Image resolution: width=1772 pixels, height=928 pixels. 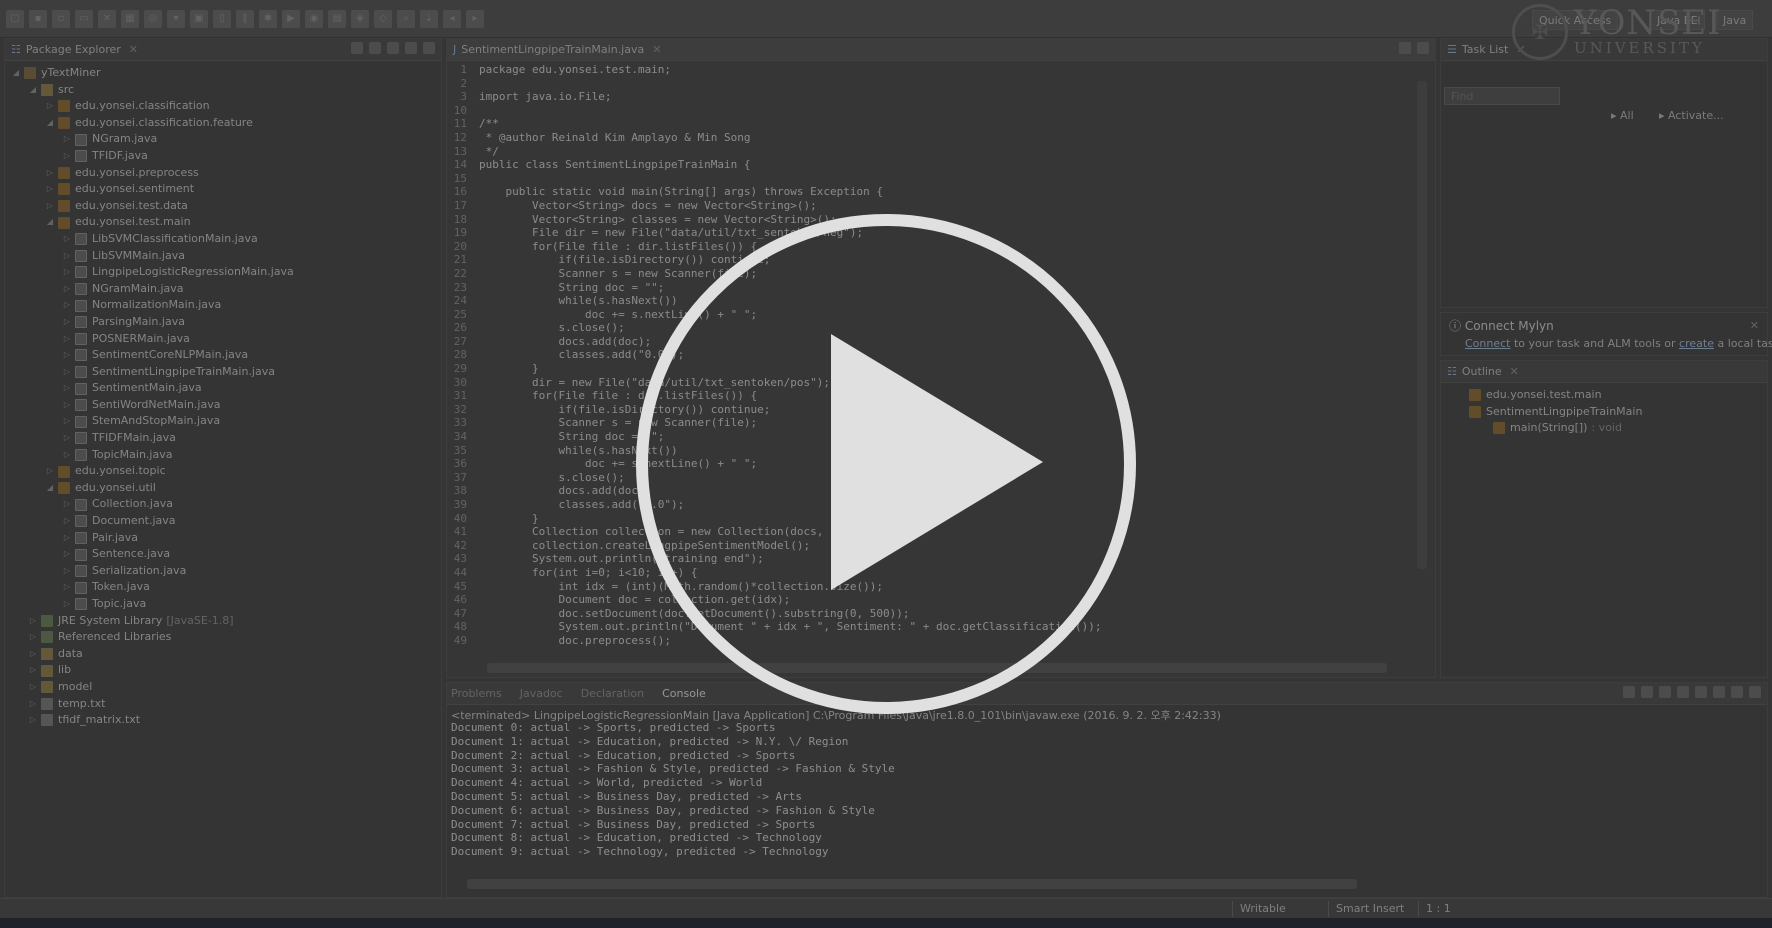 What do you see at coordinates (937, 462) in the screenshot?
I see `play-icon` at bounding box center [937, 462].